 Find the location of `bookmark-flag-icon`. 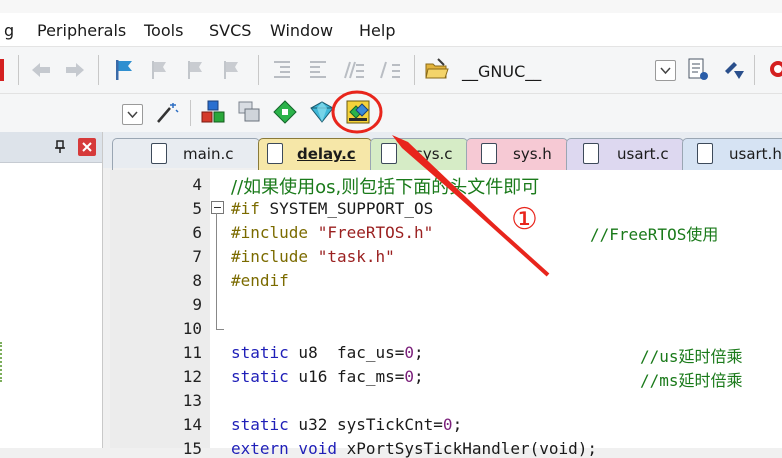

bookmark-flag-icon is located at coordinates (124, 70).